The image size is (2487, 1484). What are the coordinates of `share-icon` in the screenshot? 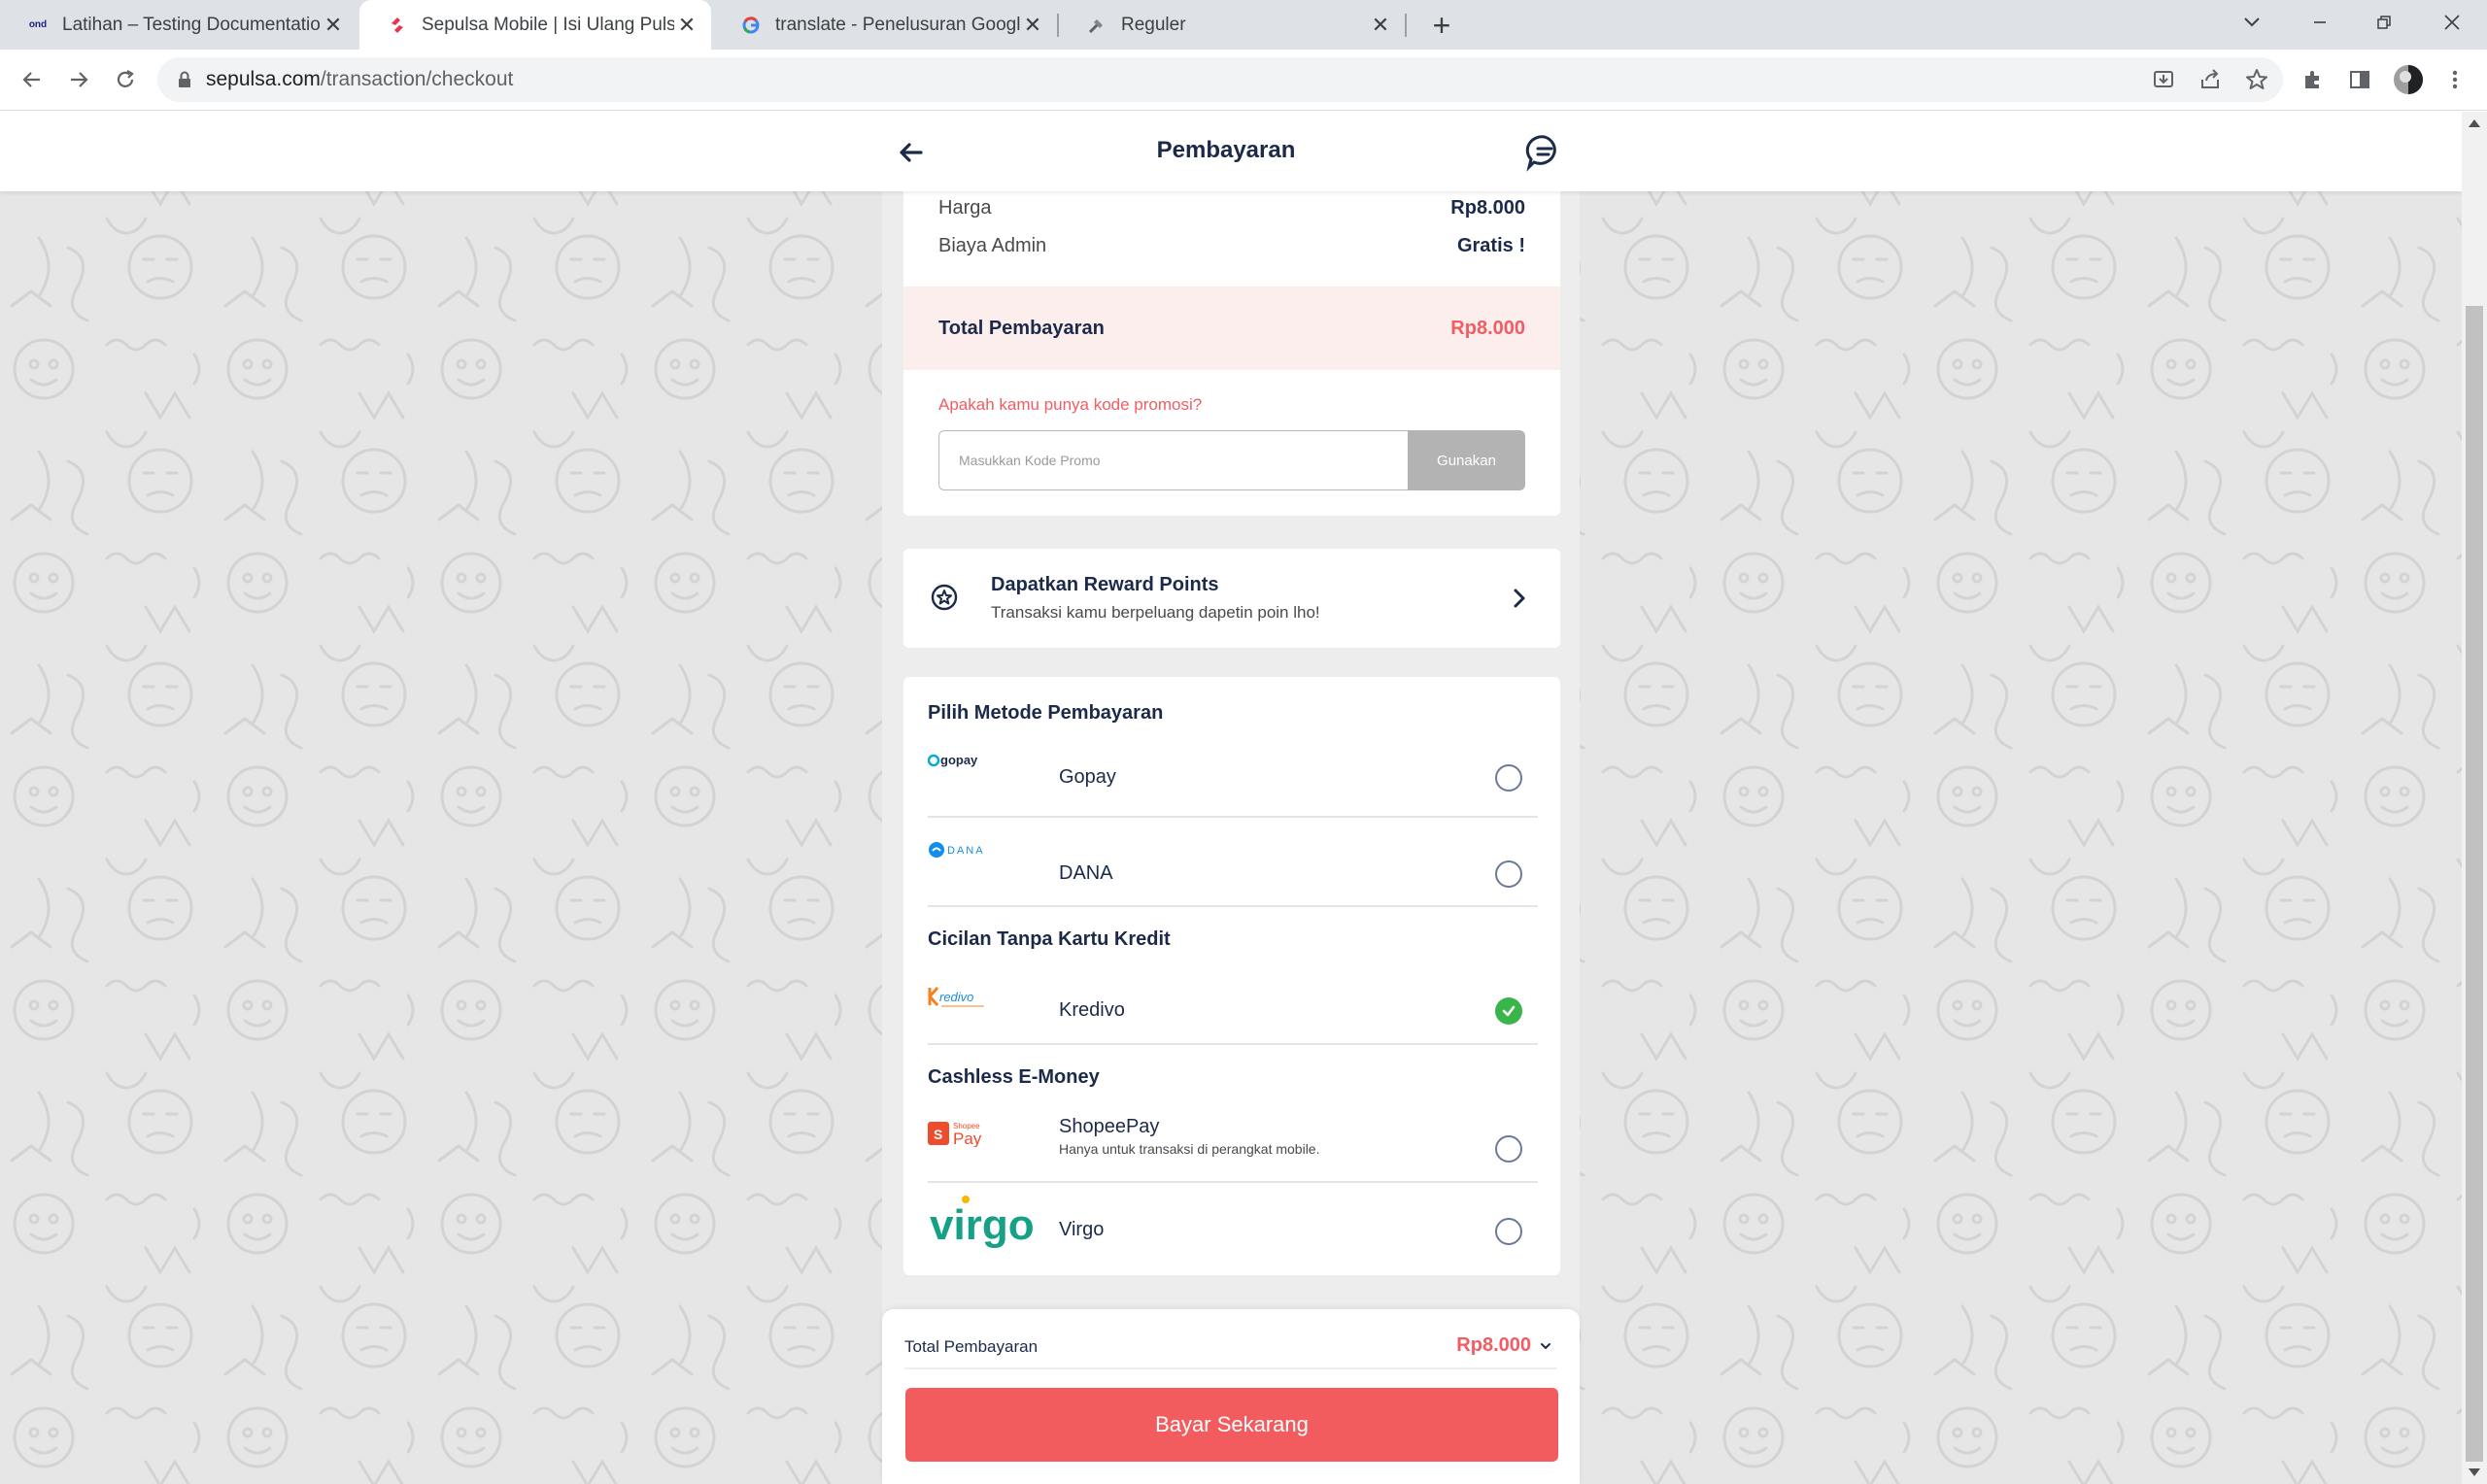 It's located at (2210, 80).